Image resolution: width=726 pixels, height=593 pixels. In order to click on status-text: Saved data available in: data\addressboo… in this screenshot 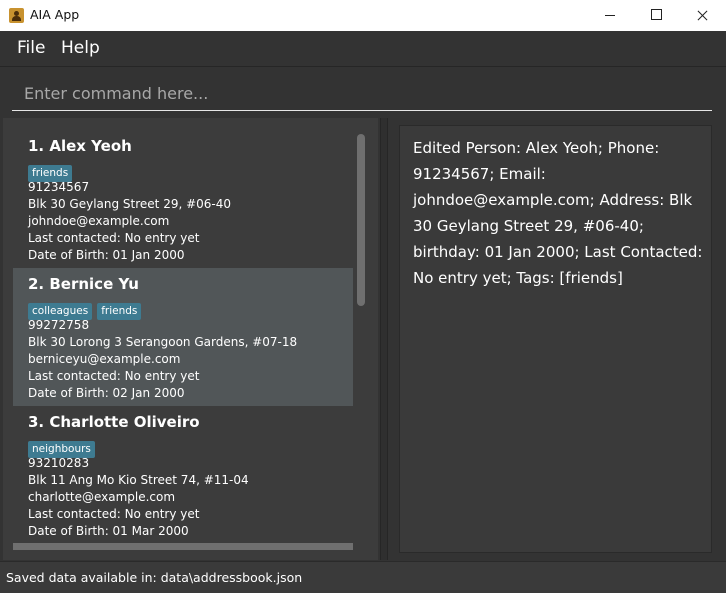, I will do `click(154, 577)`.